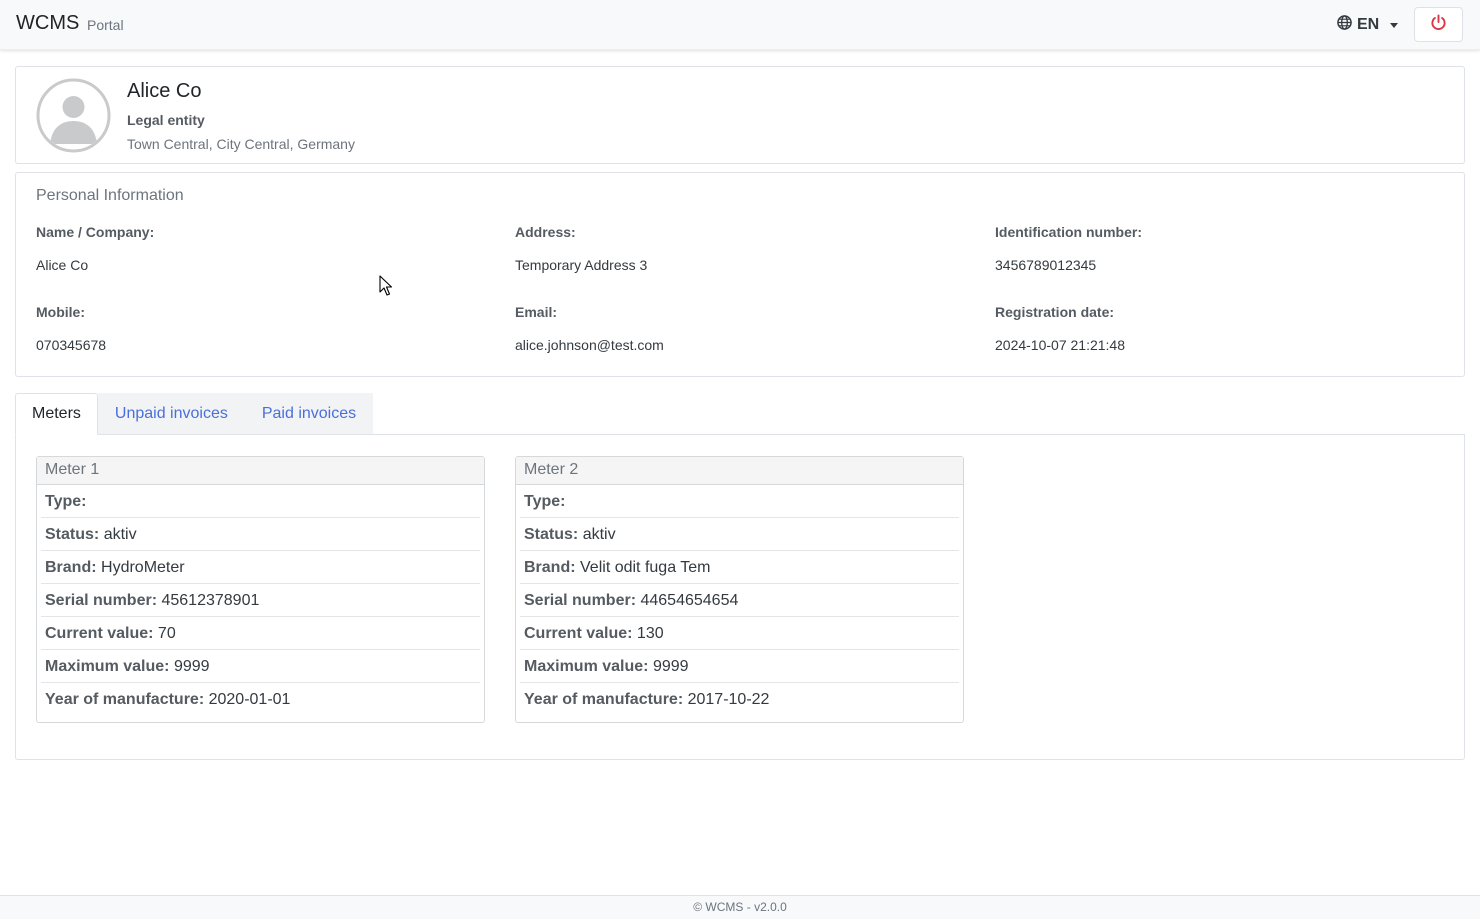 The image size is (1480, 919). I want to click on mouse-cursor-icon, so click(386, 288).